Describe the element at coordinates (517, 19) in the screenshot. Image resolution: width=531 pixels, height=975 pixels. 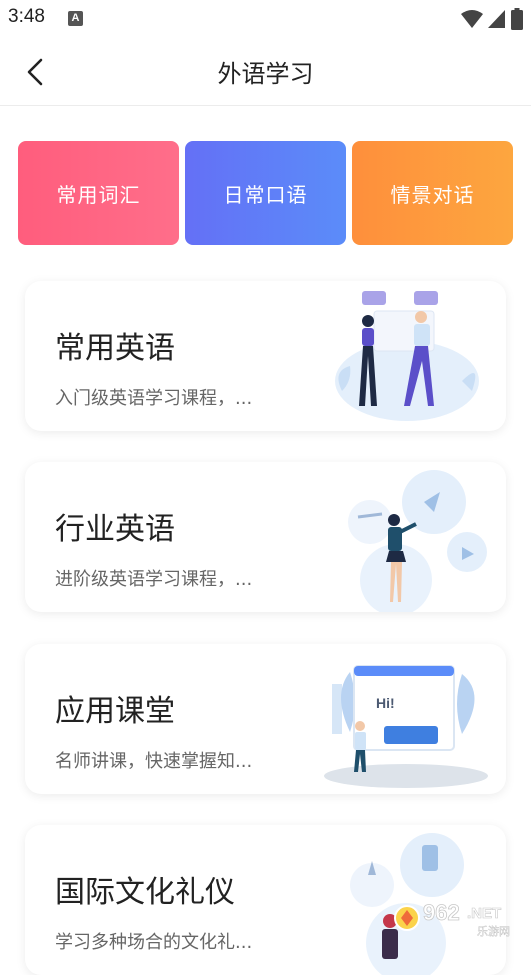
I see `battery-icon` at that location.